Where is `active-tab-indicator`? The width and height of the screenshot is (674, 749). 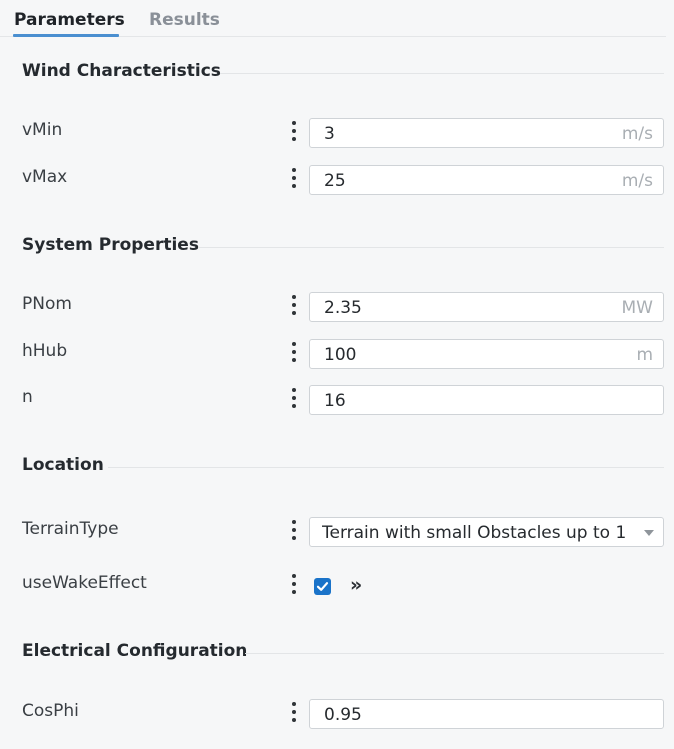 active-tab-indicator is located at coordinates (66, 35).